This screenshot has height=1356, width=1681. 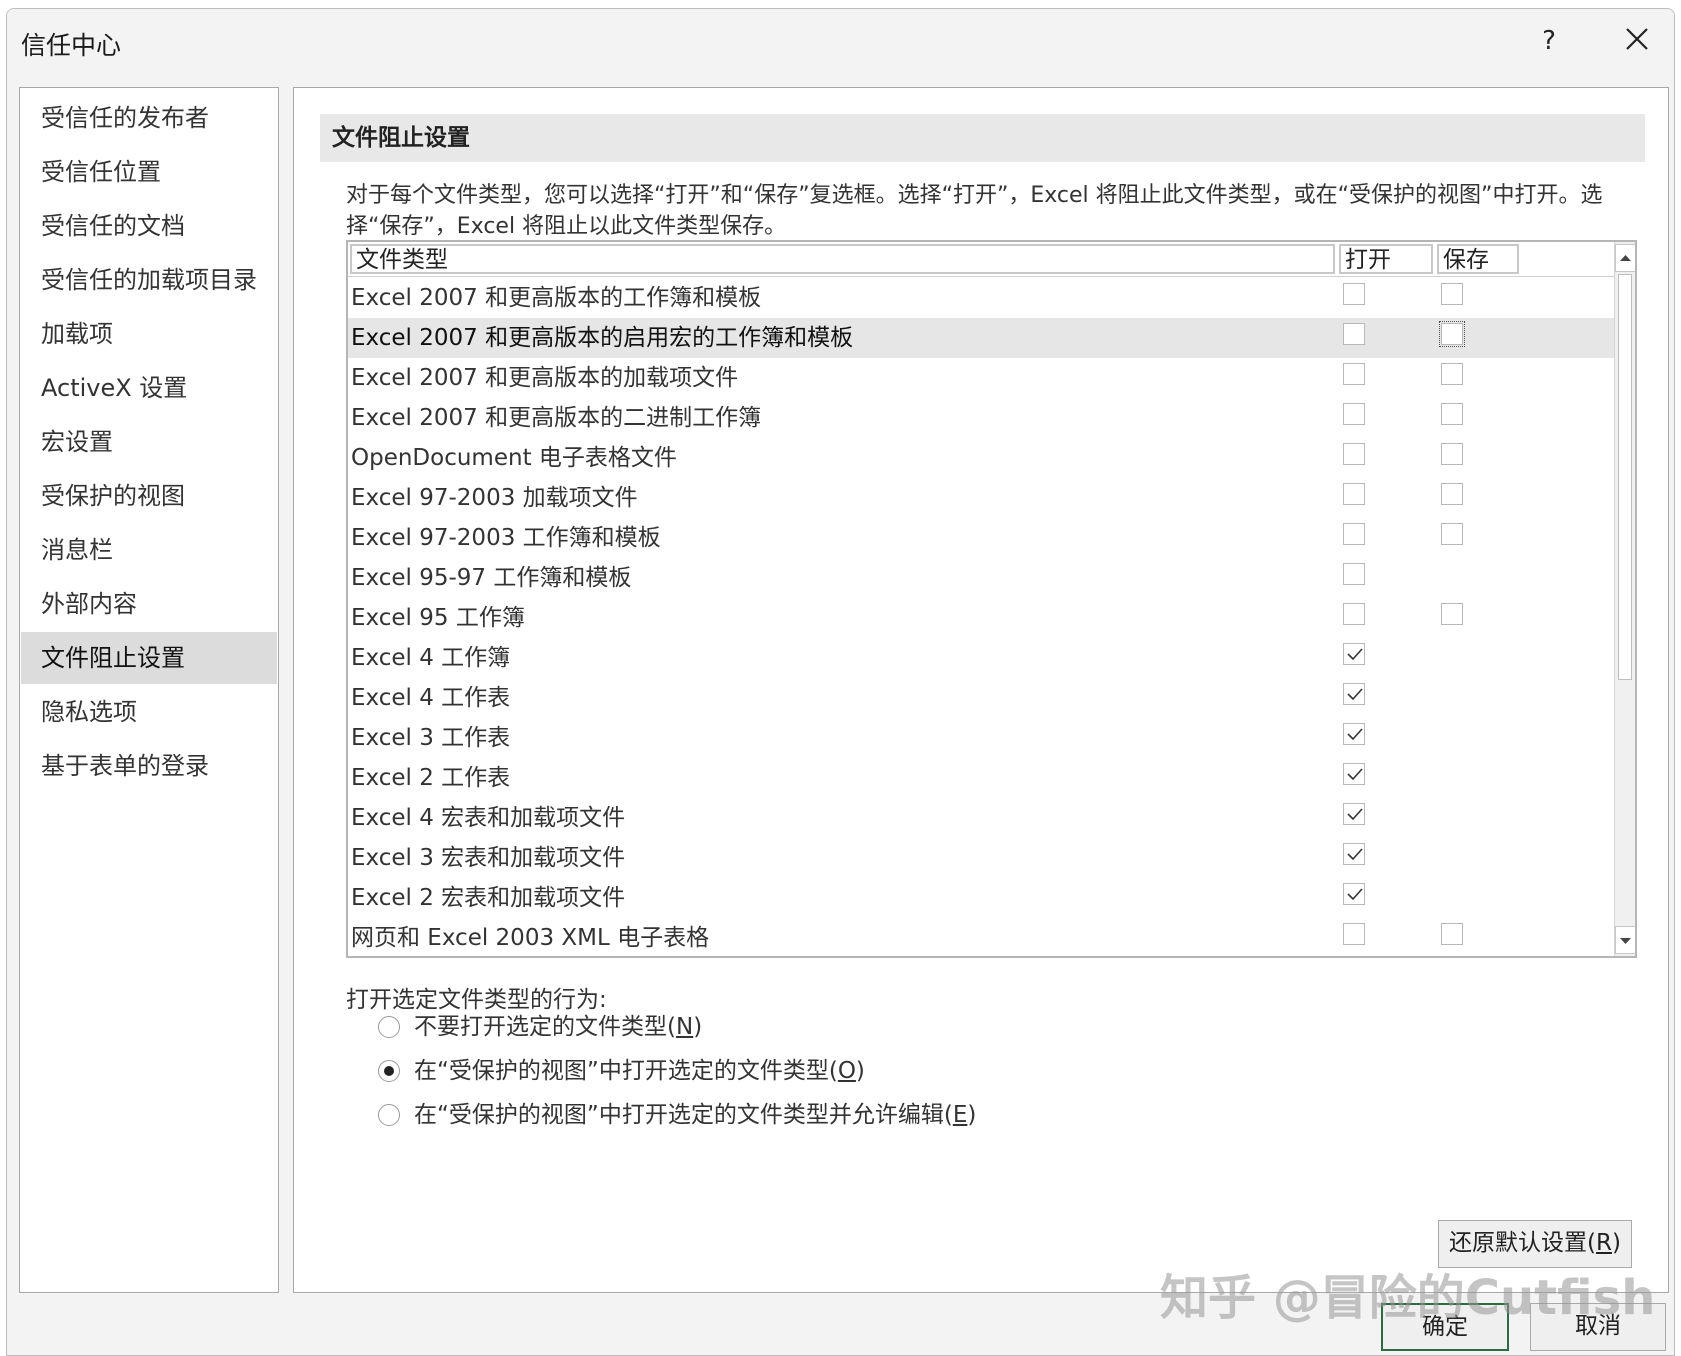 What do you see at coordinates (981, 818) in the screenshot?
I see `table-row: Excel 4 宏表和加载项文件` at bounding box center [981, 818].